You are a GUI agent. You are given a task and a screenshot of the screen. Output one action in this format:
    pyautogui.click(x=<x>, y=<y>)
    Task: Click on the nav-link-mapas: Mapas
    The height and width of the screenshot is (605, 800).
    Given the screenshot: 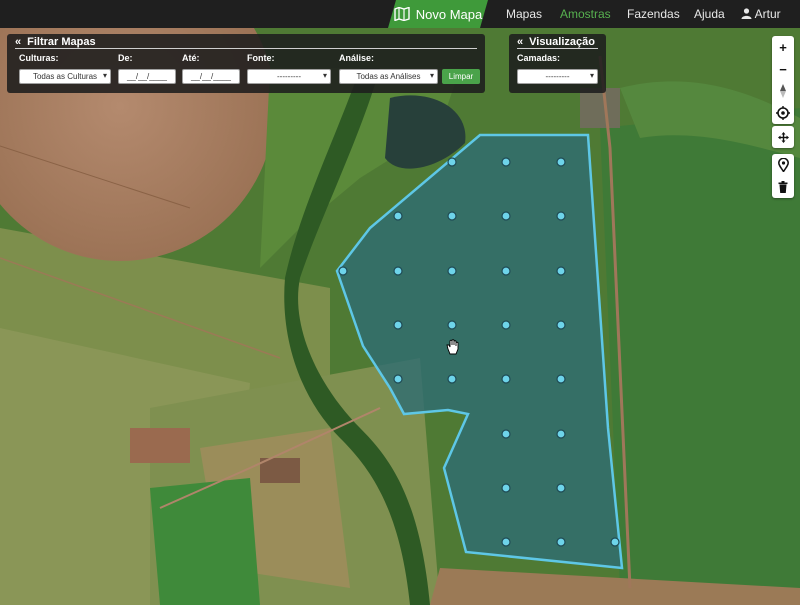 What is the action you would take?
    pyautogui.click(x=524, y=14)
    